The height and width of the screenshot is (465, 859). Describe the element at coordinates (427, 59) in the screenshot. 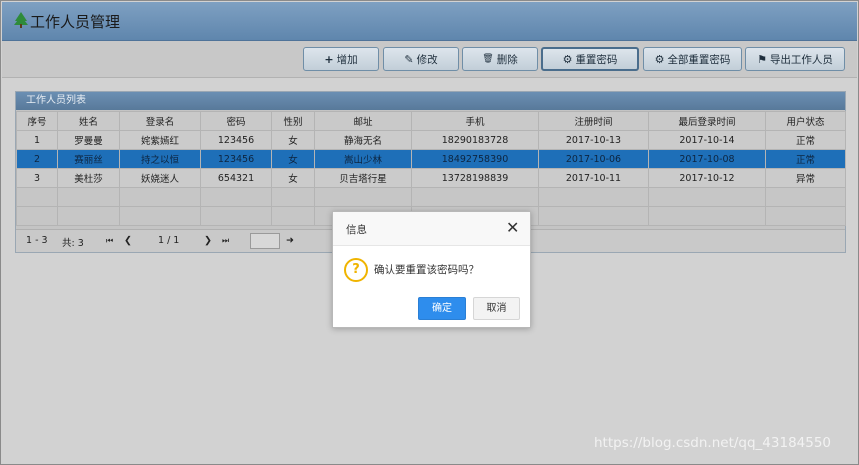

I see `edit-button-label: 修改` at that location.